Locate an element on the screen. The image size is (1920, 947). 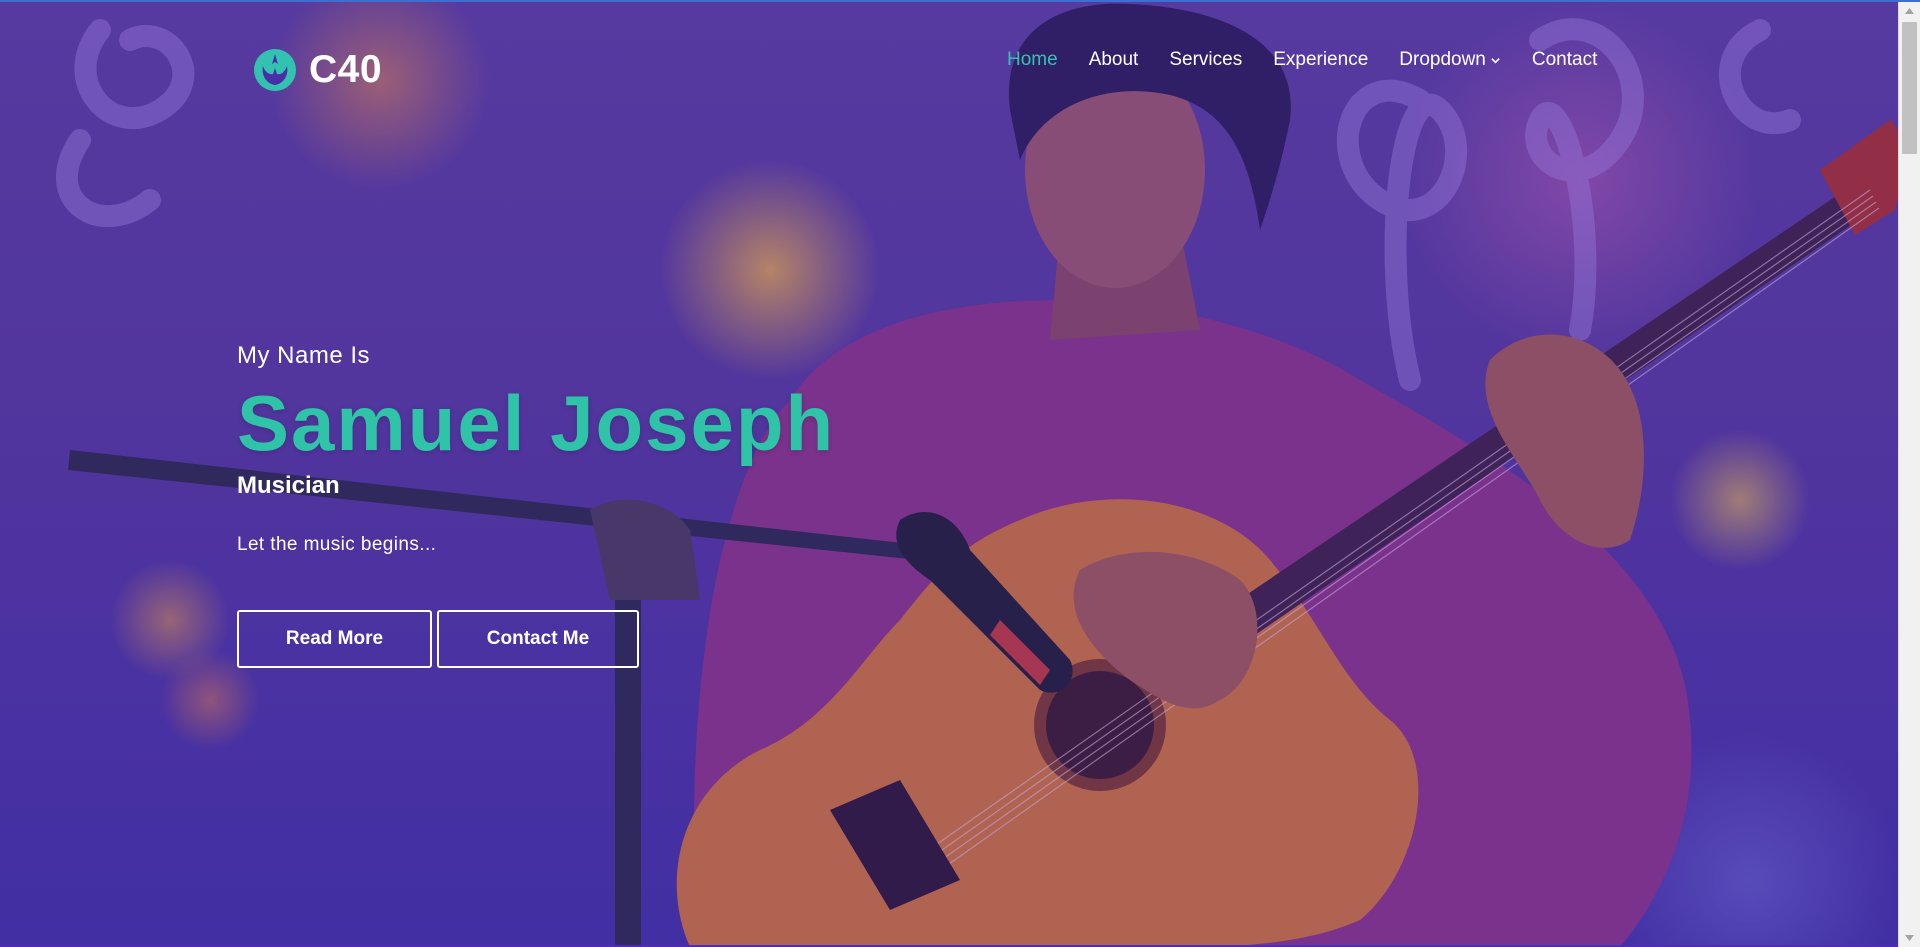
nav-dropdown: Dropdown is located at coordinates (1450, 60).